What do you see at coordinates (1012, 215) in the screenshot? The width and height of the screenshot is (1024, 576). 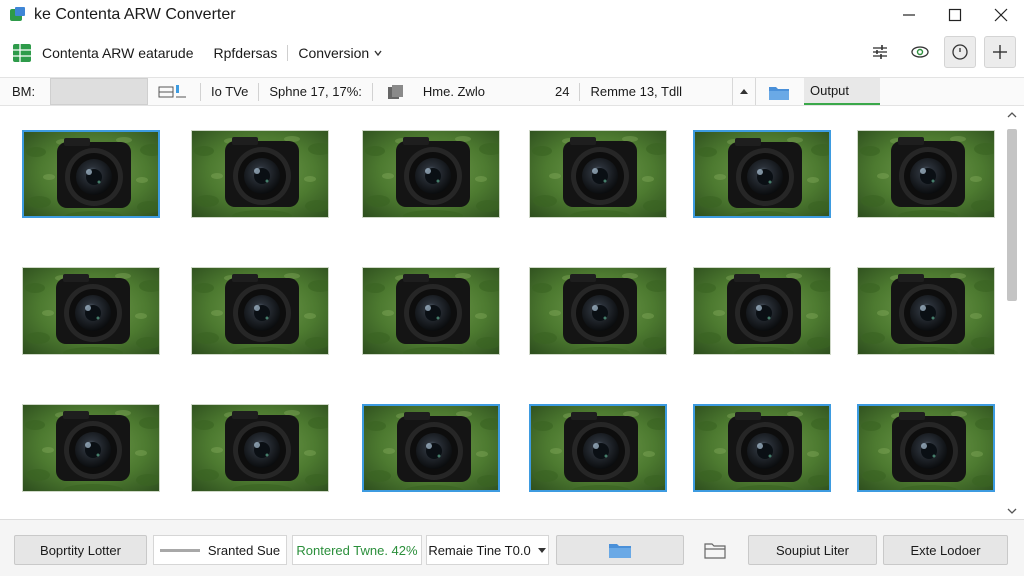 I see `scrollbar-thumb` at bounding box center [1012, 215].